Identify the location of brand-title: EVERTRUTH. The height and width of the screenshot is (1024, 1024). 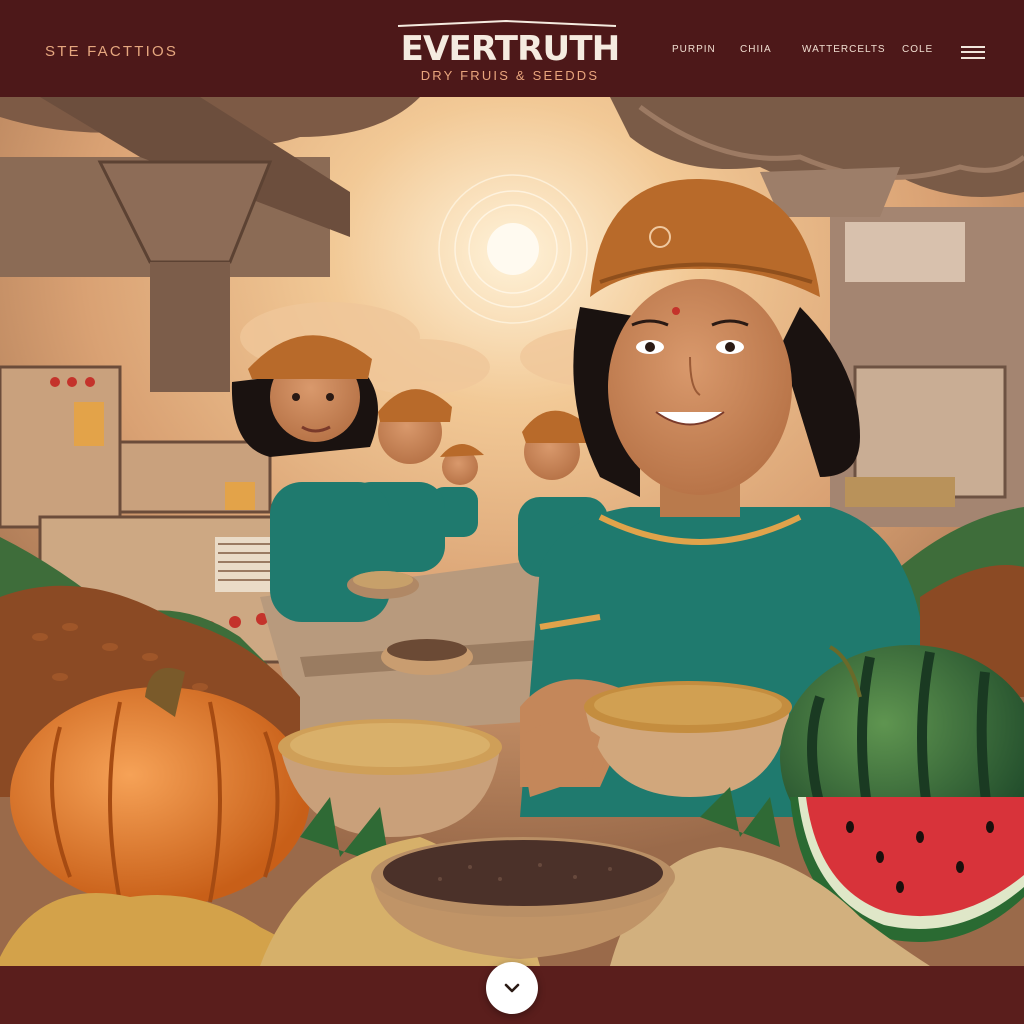
(510, 49).